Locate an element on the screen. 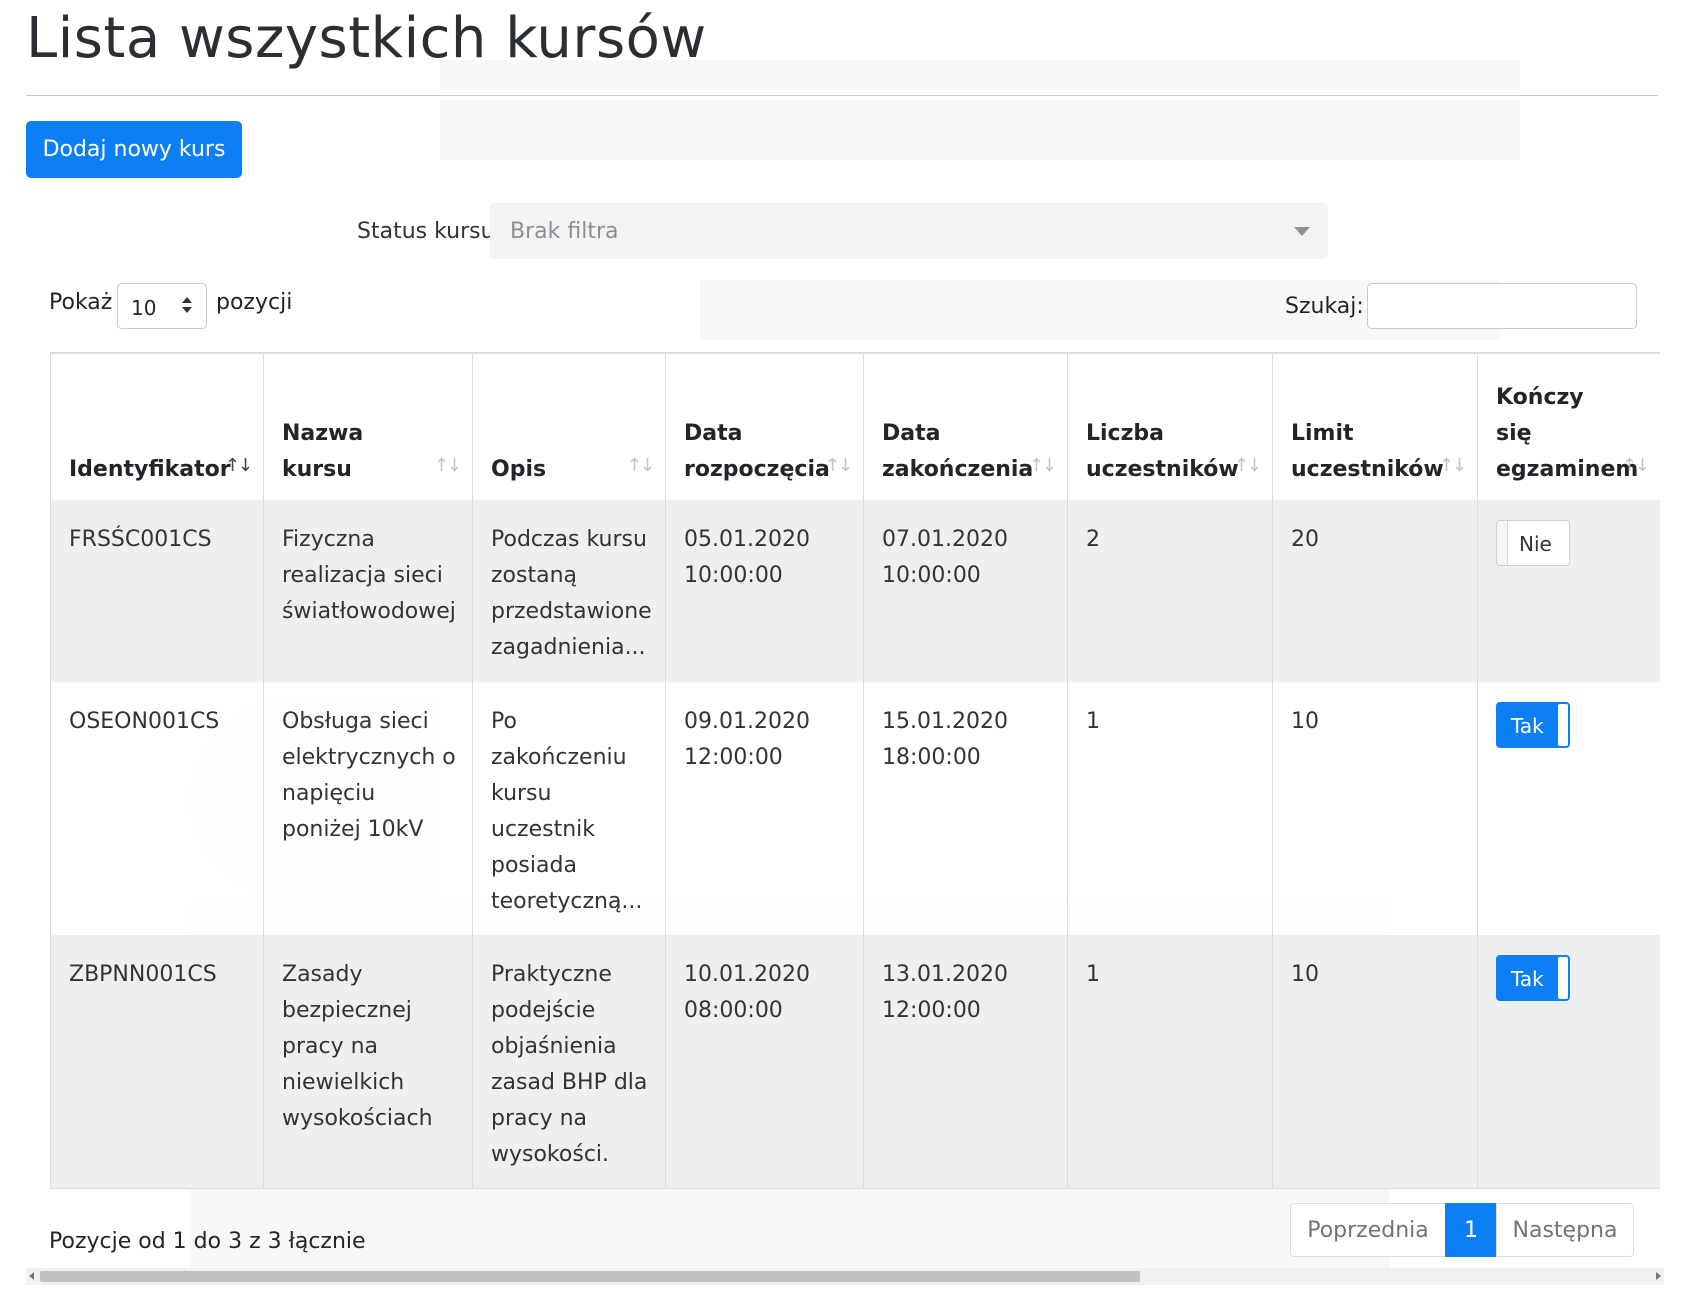  column-header-identifier: Identyfikator ↑↓ is located at coordinates (156, 428).